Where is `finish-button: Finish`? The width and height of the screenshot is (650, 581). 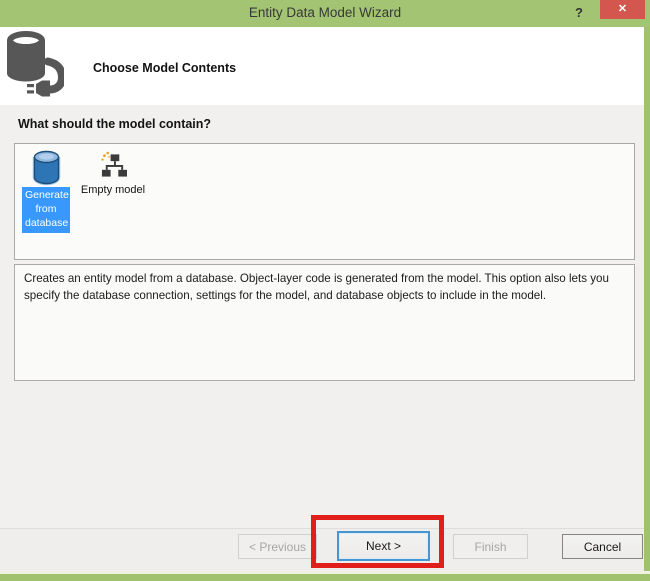
finish-button: Finish is located at coordinates (490, 546).